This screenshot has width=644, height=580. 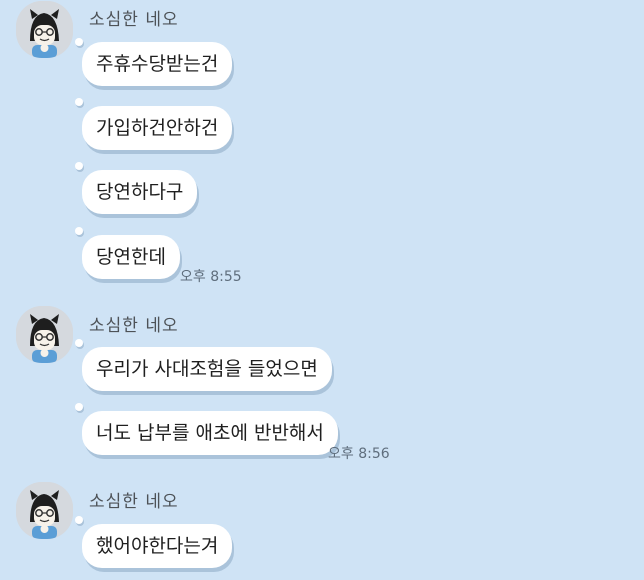 What do you see at coordinates (207, 369) in the screenshot?
I see `message-bubble: 우리가 사대조험을 들었으면` at bounding box center [207, 369].